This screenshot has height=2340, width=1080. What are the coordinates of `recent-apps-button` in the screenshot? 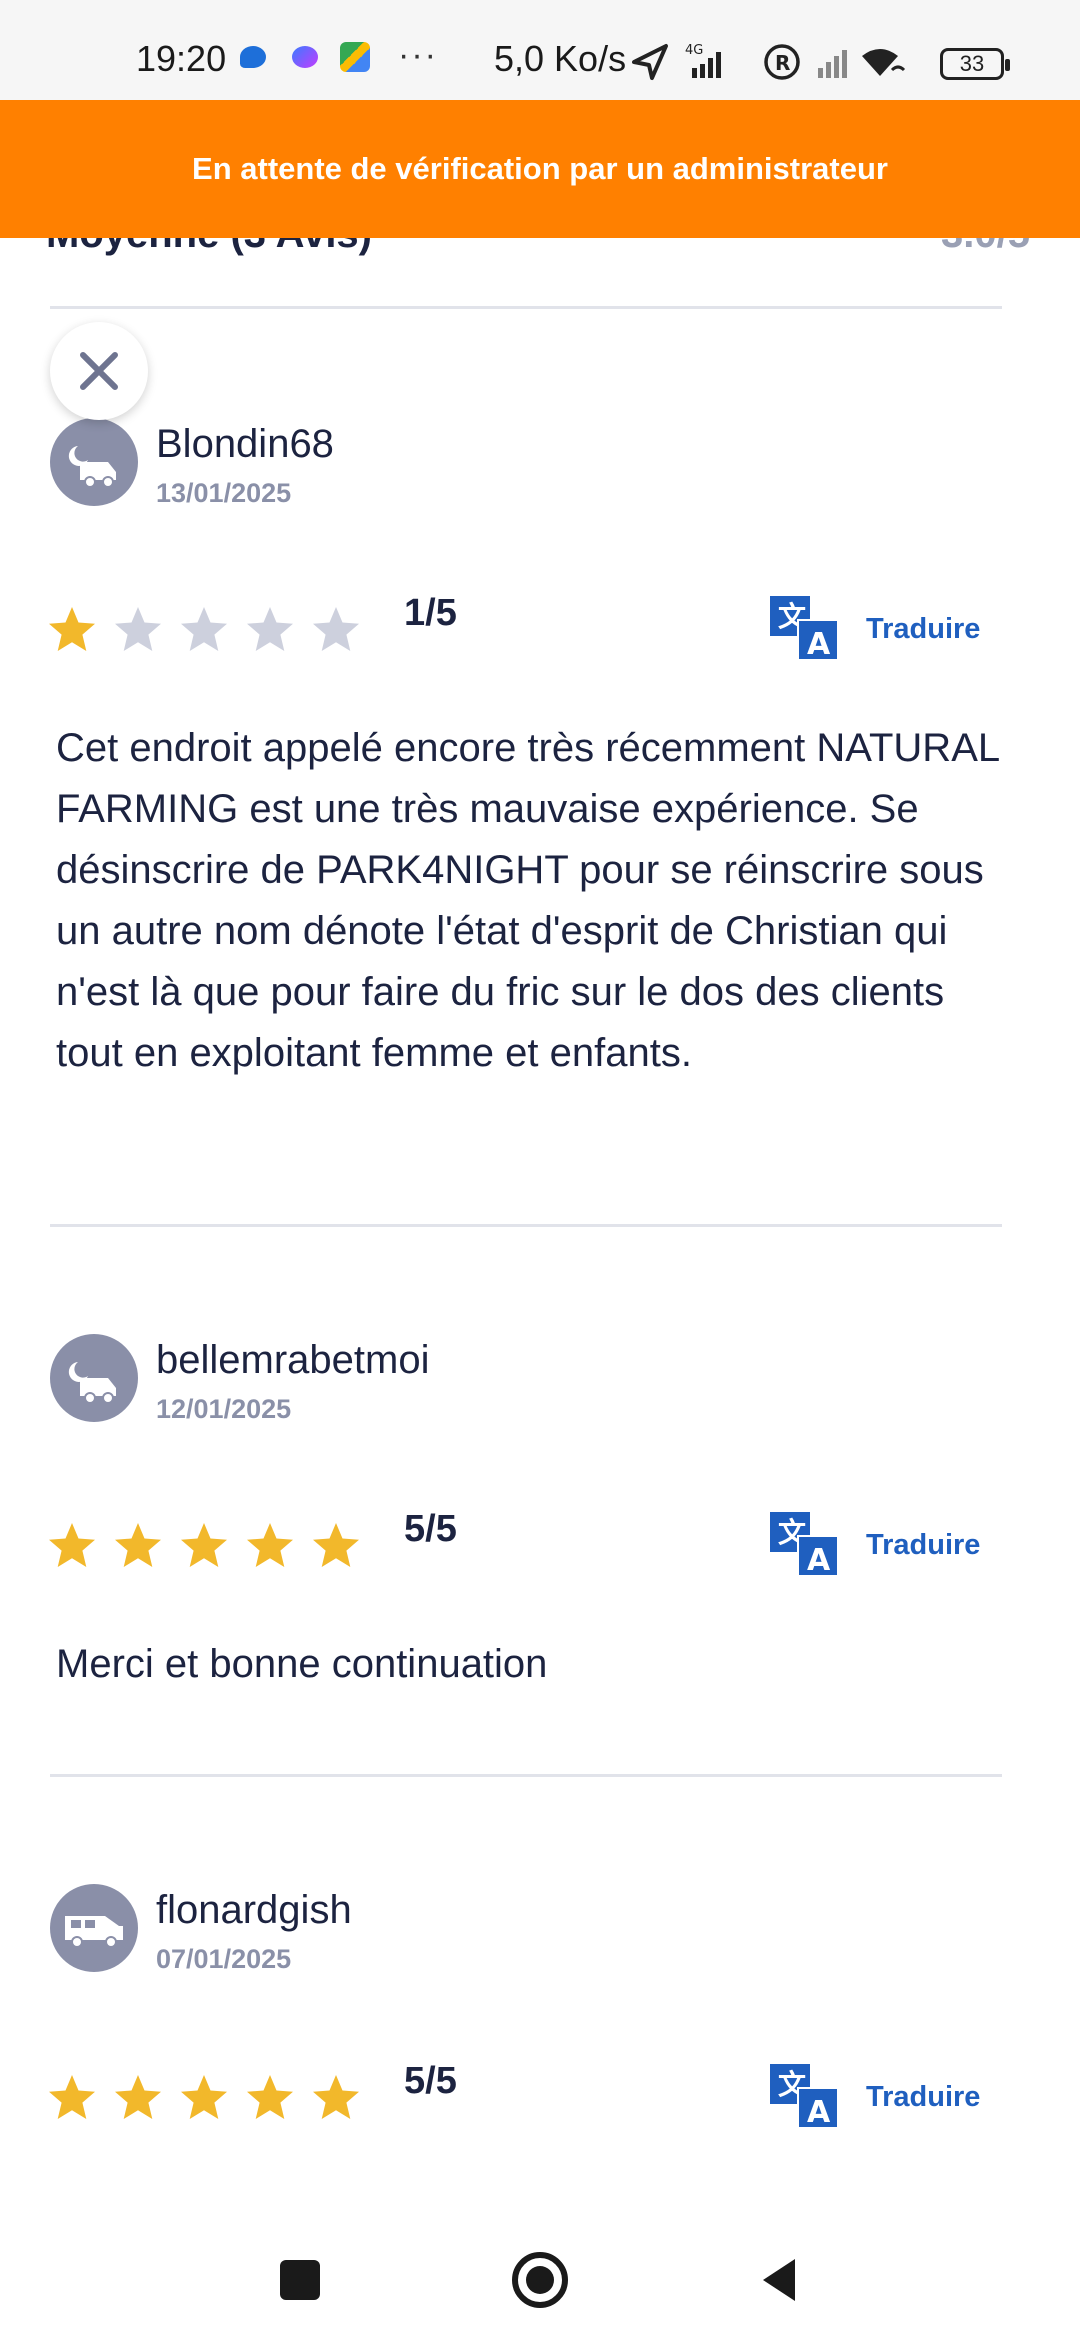 It's located at (300, 2280).